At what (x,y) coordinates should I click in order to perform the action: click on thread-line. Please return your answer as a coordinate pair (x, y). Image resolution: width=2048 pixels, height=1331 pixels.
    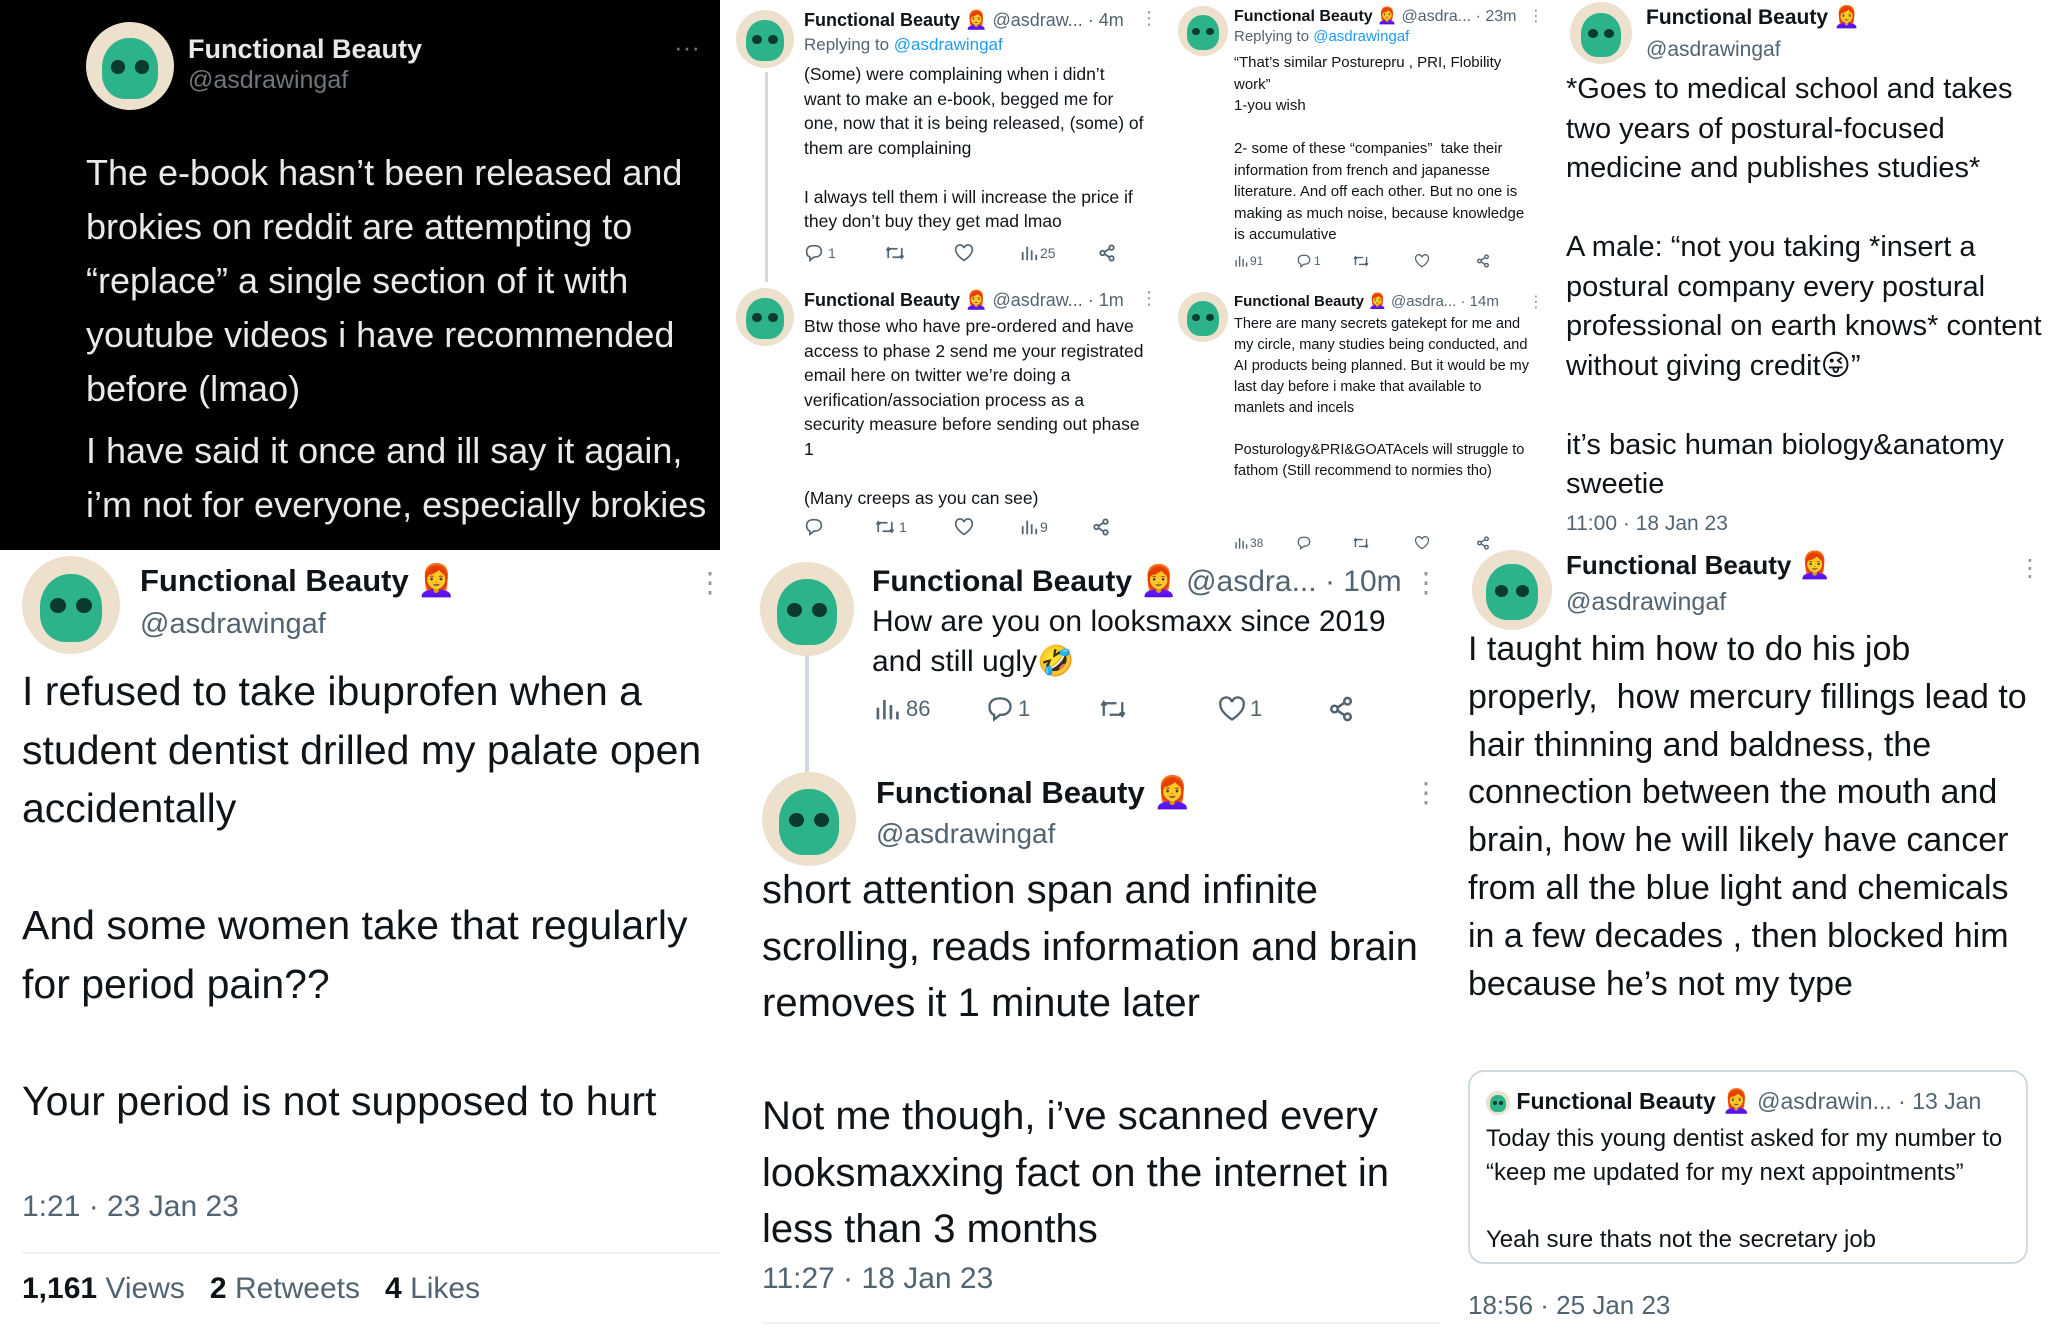
    Looking at the image, I should click on (807, 718).